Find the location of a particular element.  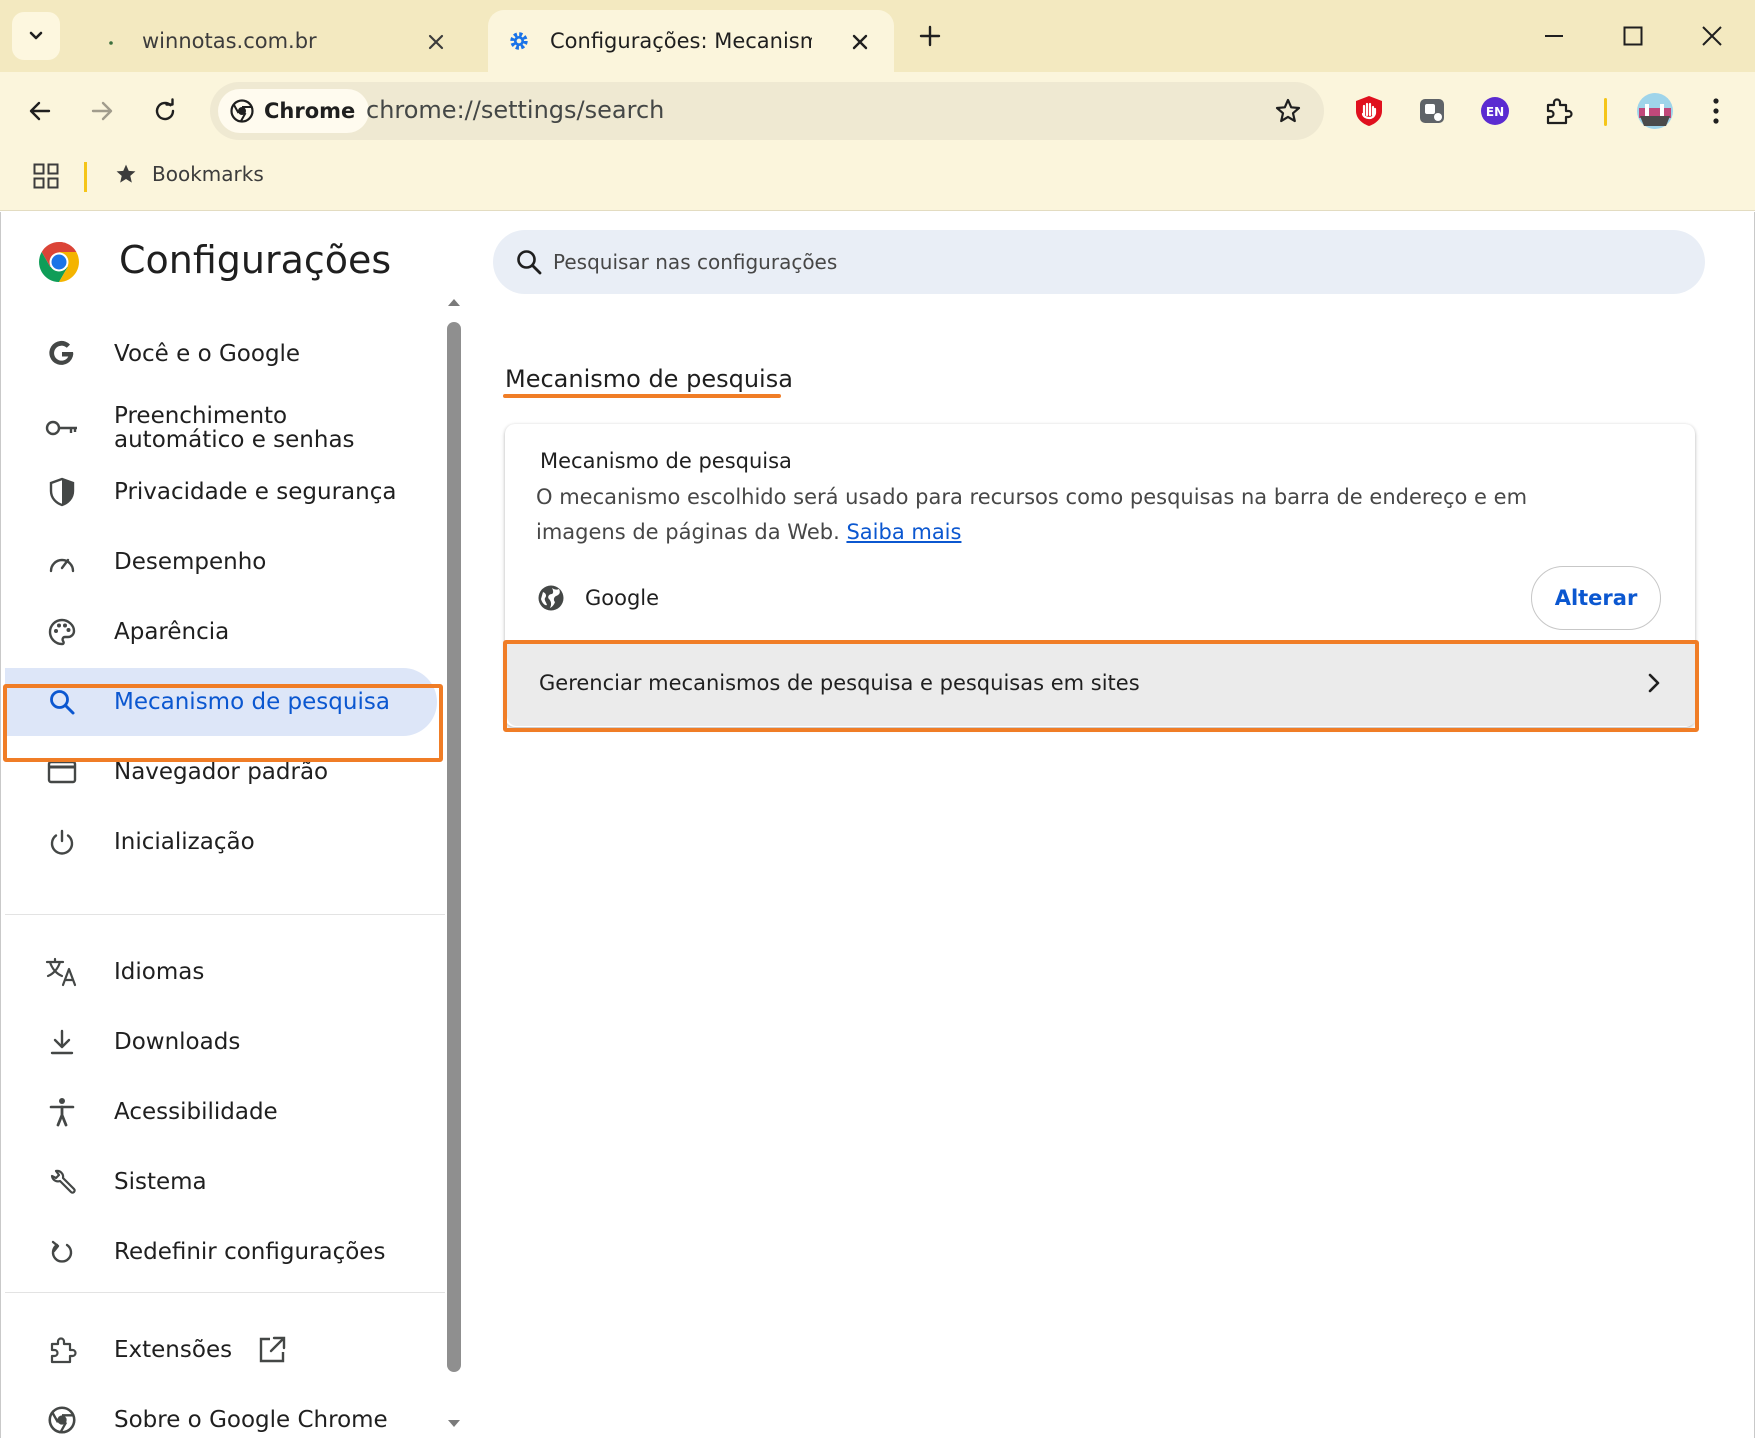

ublock-extension-button is located at coordinates (1369, 111).